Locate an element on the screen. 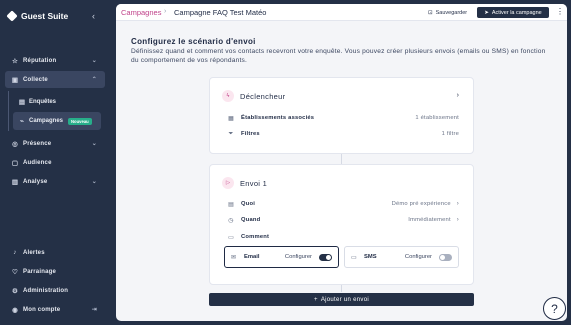 The image size is (571, 325). sidebar-item-label: Collecte is located at coordinates (35, 79).